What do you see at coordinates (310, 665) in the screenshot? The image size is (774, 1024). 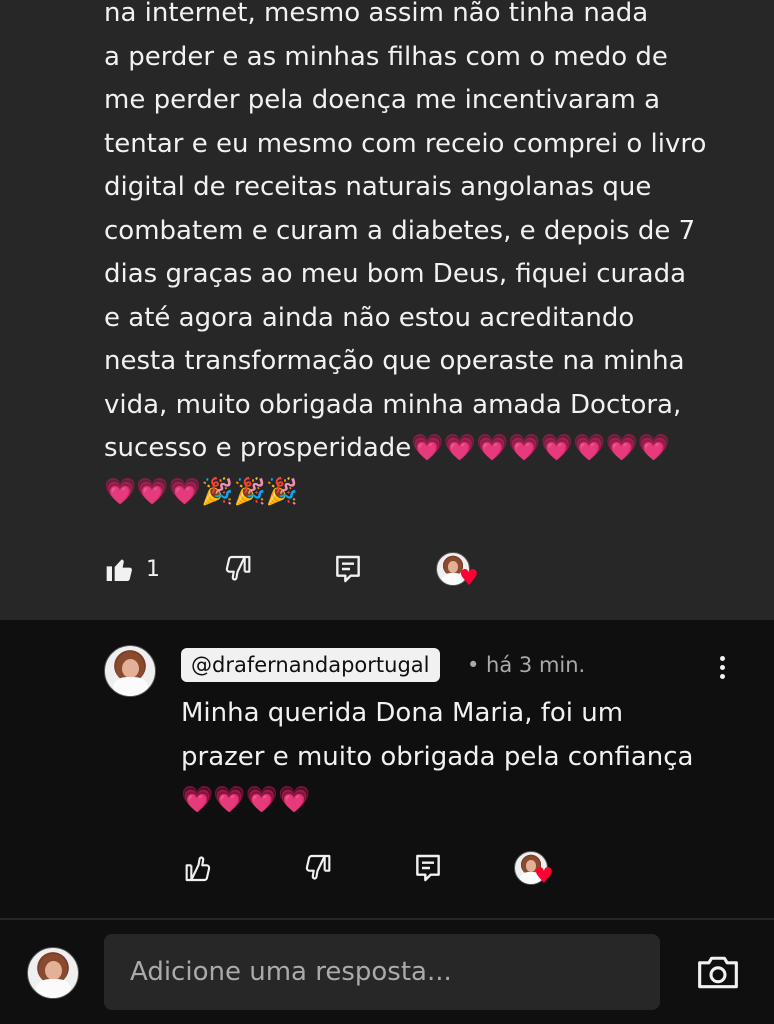 I see `creator-handle: @drafernandaportugal` at bounding box center [310, 665].